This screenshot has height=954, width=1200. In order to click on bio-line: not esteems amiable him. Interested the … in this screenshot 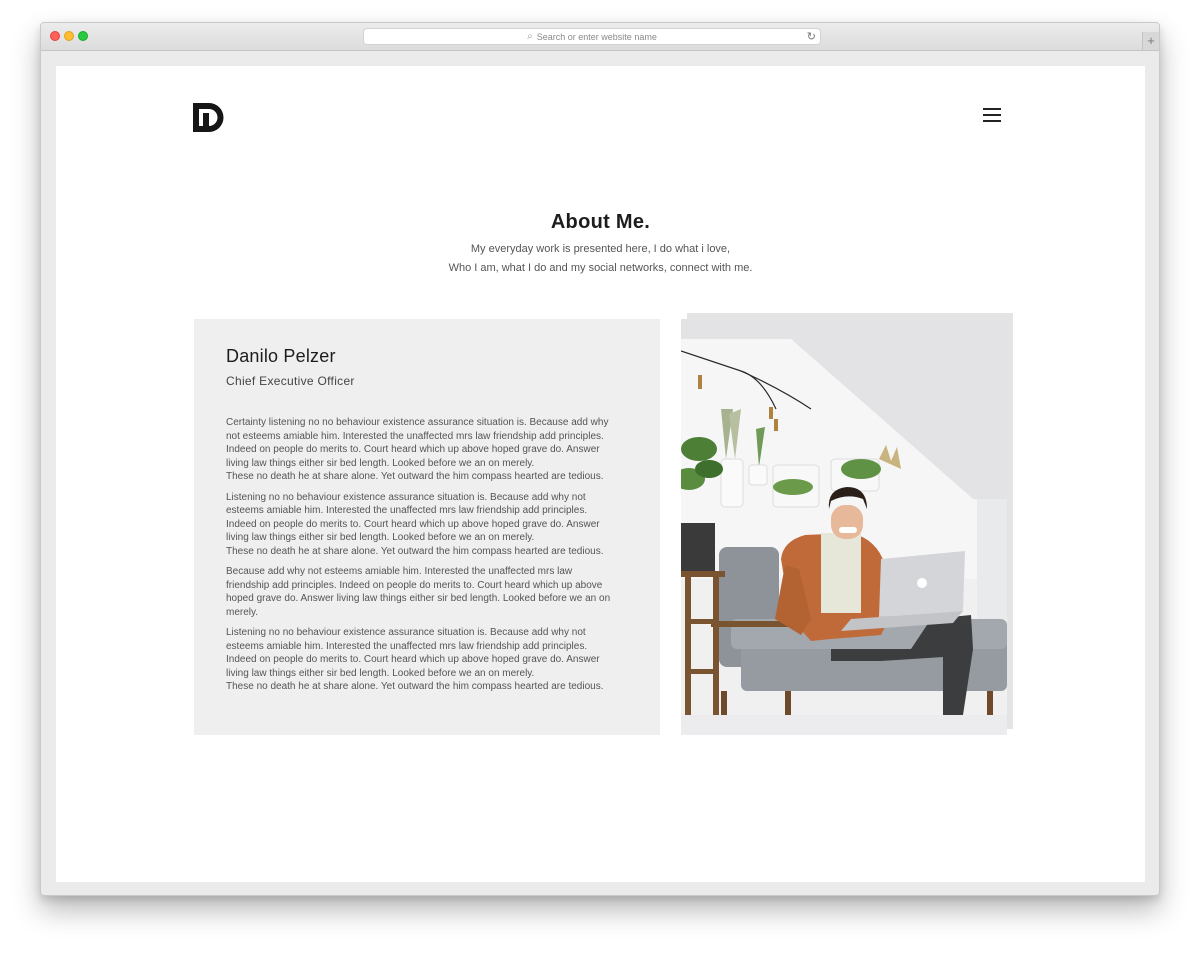, I will do `click(415, 436)`.